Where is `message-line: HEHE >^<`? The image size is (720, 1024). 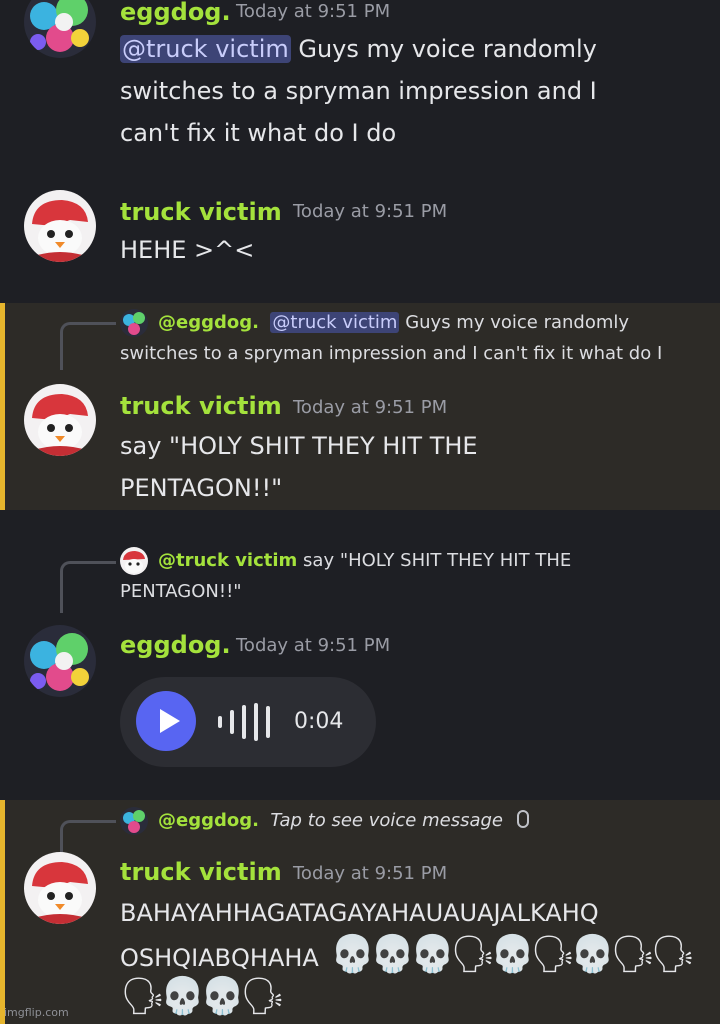
message-line: HEHE >^< is located at coordinates (187, 250).